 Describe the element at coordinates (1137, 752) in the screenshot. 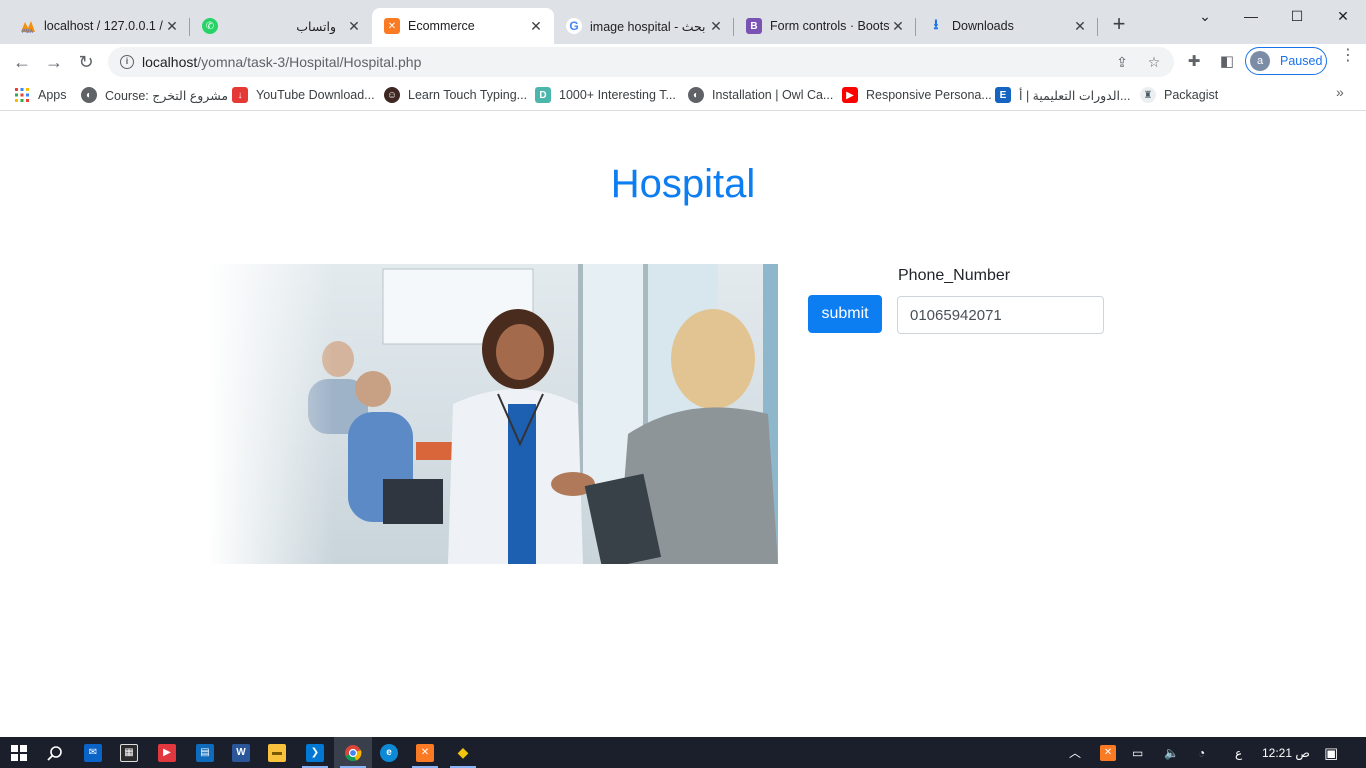

I see `battery-icon: ▭` at that location.